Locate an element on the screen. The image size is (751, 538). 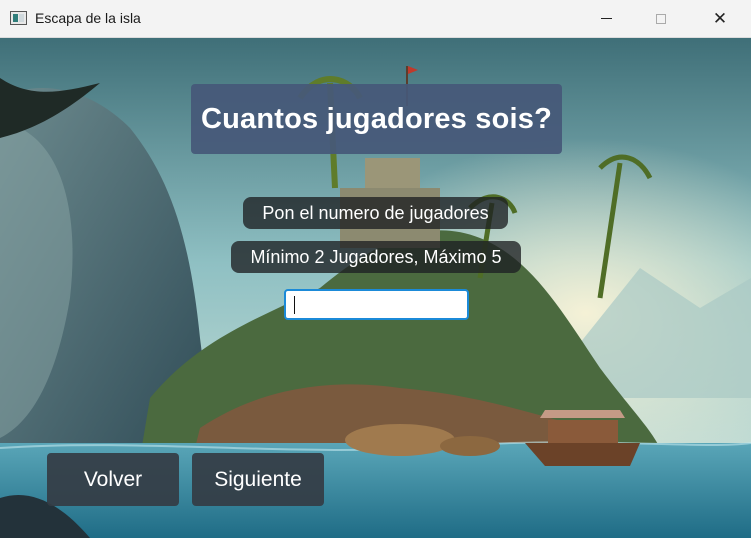
text-caret is located at coordinates (294, 305).